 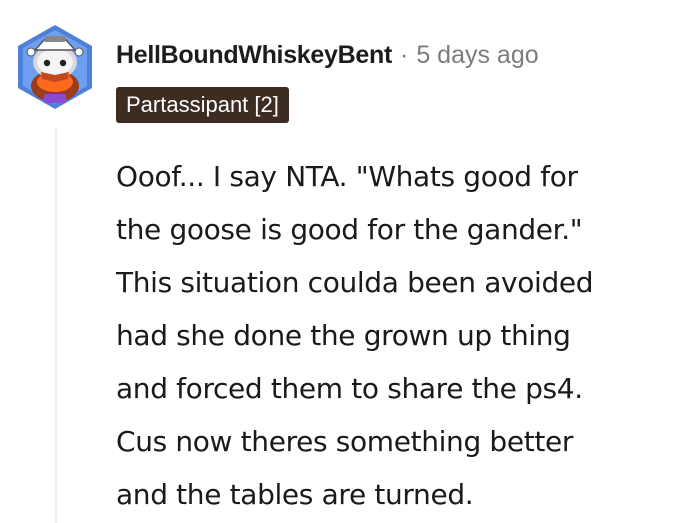 What do you see at coordinates (343, 335) in the screenshot?
I see `comment-body-line: had she done the grown up thing` at bounding box center [343, 335].